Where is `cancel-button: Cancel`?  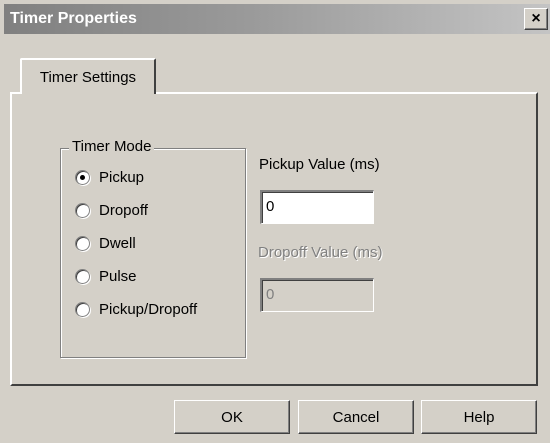
cancel-button: Cancel is located at coordinates (356, 417).